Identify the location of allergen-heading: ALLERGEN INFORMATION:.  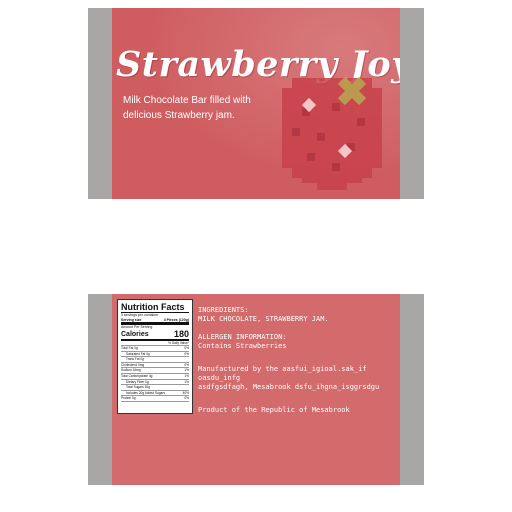
(242, 337).